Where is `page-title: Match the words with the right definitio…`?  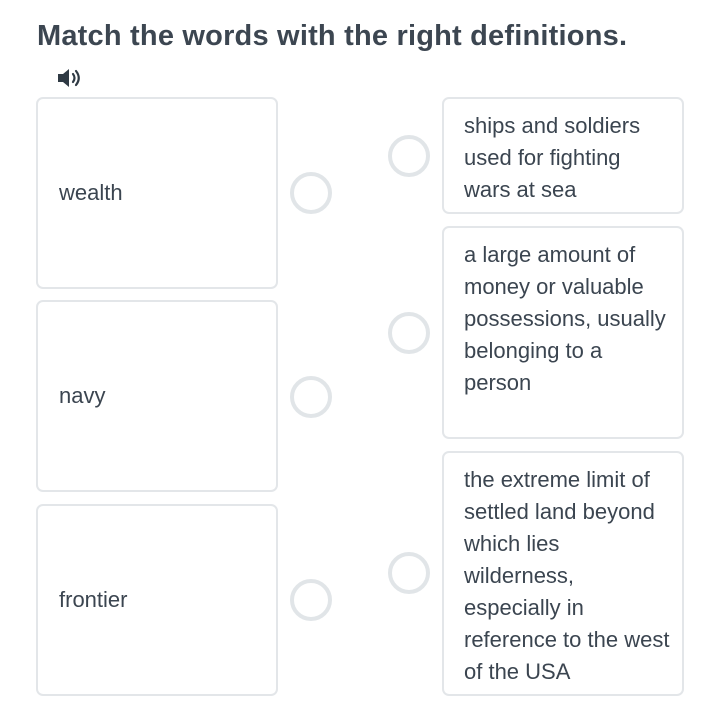 page-title: Match the words with the right definitio… is located at coordinates (332, 36).